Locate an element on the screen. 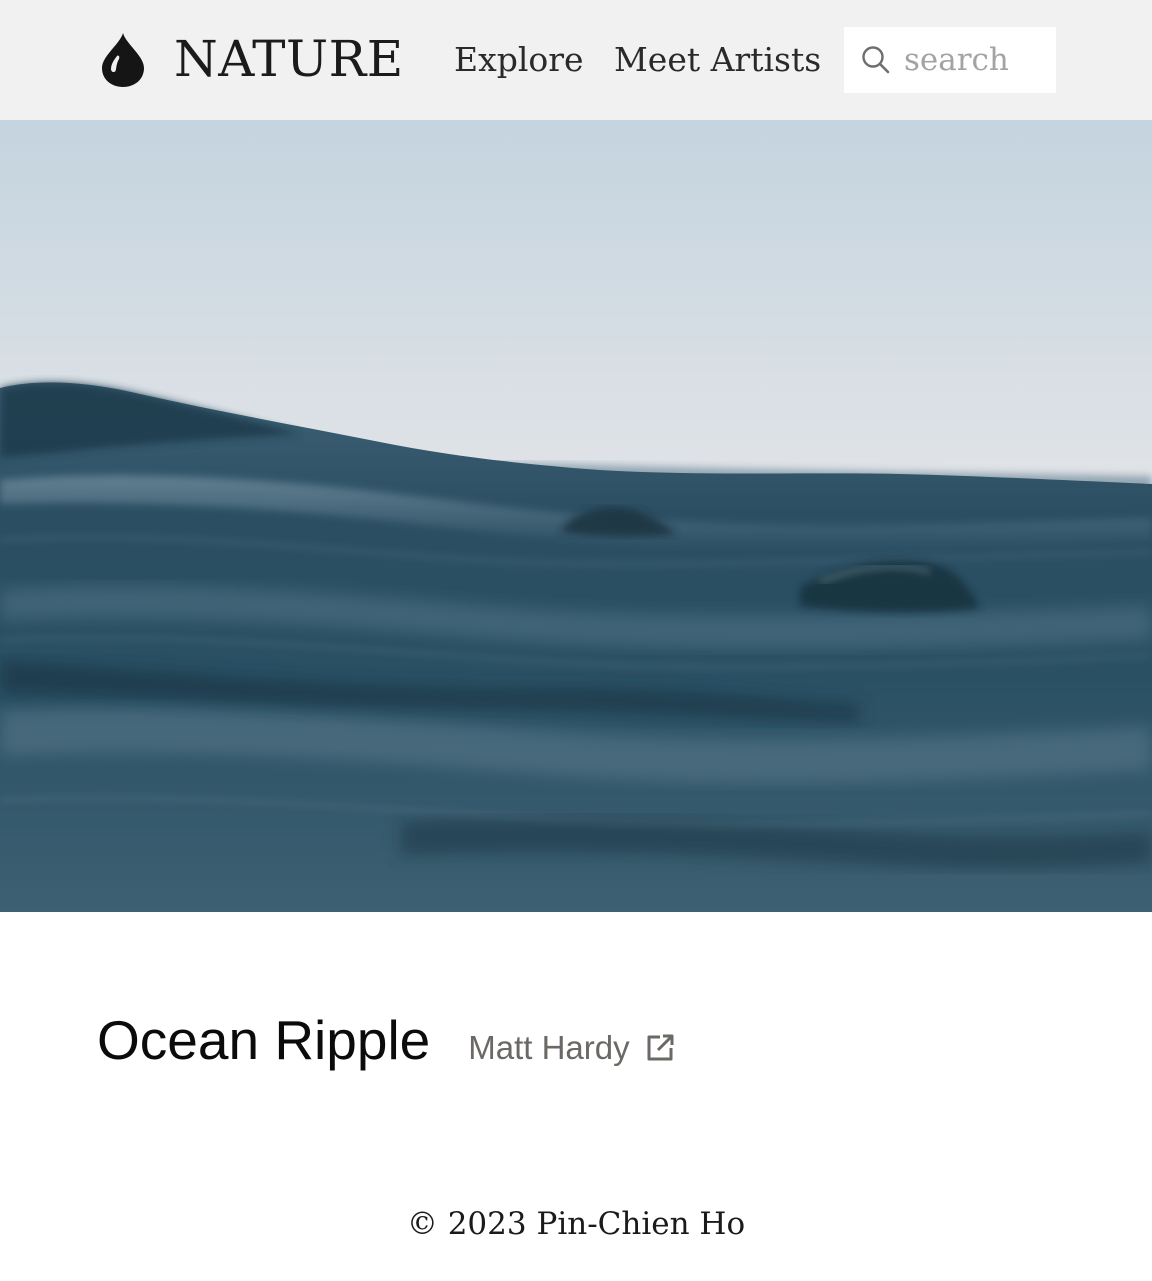 Image resolution: width=1152 pixels, height=1281 pixels. photographer-link: Matt Hardy is located at coordinates (571, 1048).